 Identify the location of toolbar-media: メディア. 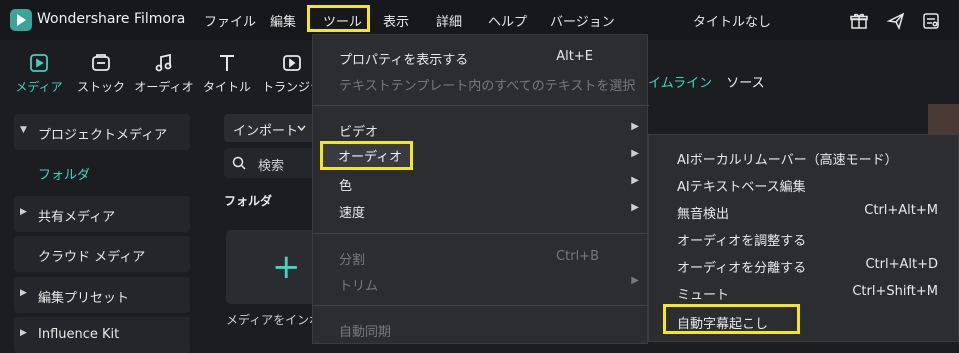
(39, 73).